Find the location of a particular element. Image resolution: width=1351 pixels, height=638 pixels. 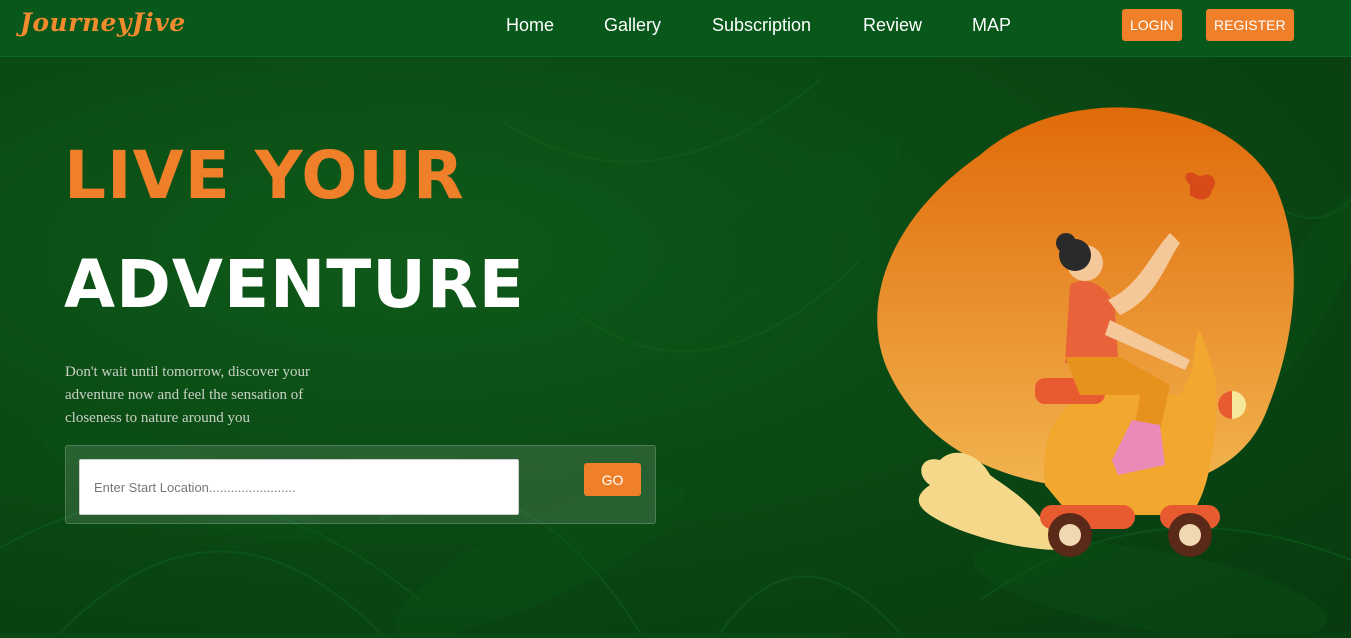

go-button: GO is located at coordinates (612, 479).